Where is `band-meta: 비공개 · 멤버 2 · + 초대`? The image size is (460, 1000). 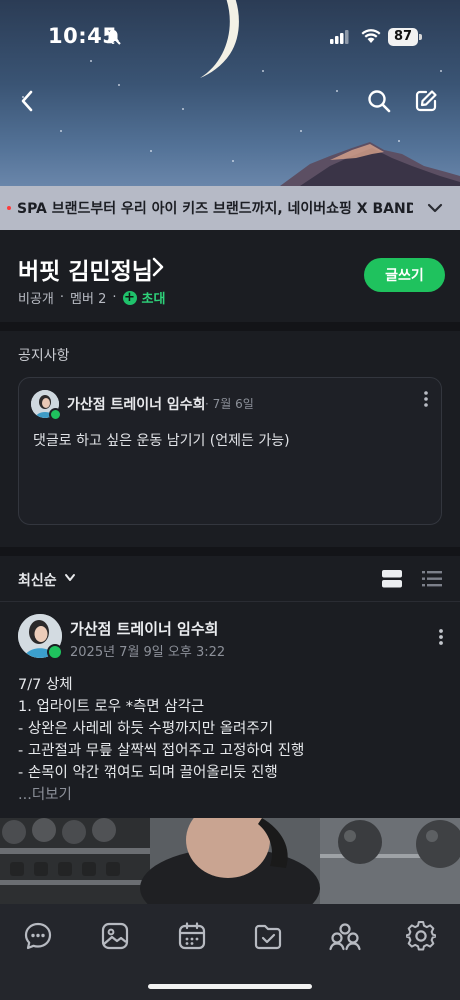 band-meta: 비공개 · 멤버 2 · + 초대 is located at coordinates (91, 297).